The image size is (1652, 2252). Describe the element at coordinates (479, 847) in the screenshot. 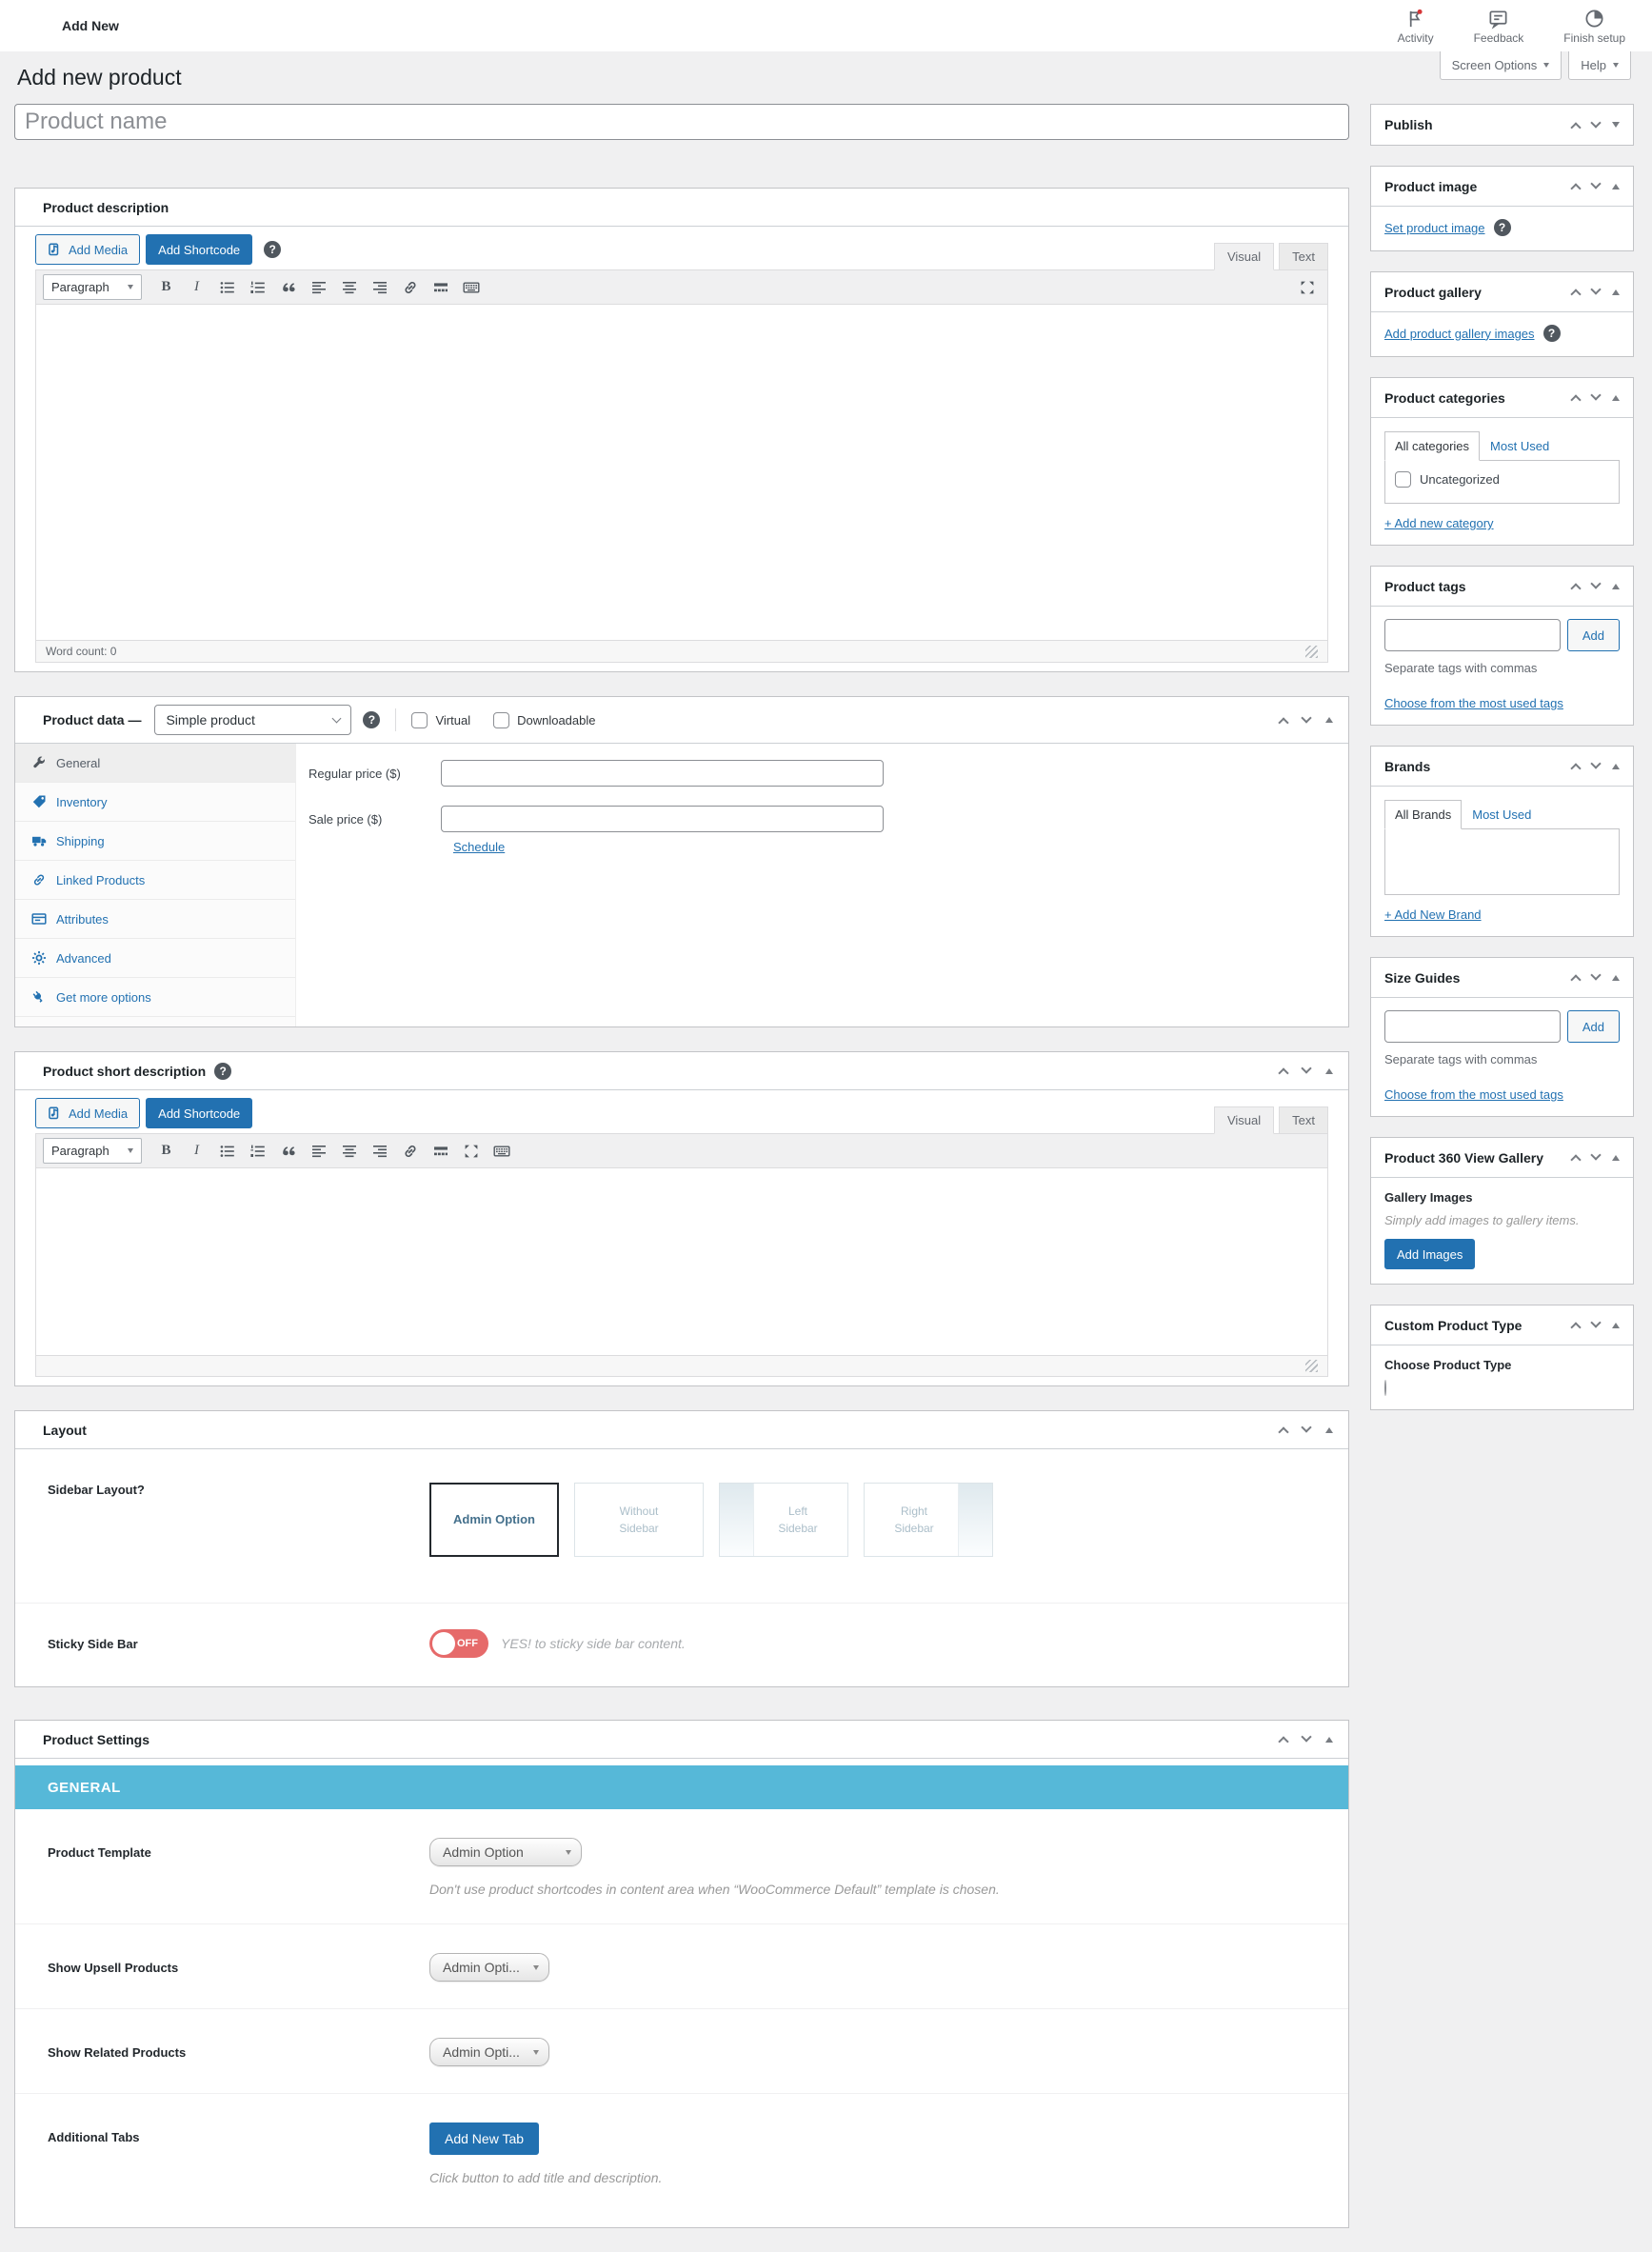

I see `schedule-link: Schedule` at that location.